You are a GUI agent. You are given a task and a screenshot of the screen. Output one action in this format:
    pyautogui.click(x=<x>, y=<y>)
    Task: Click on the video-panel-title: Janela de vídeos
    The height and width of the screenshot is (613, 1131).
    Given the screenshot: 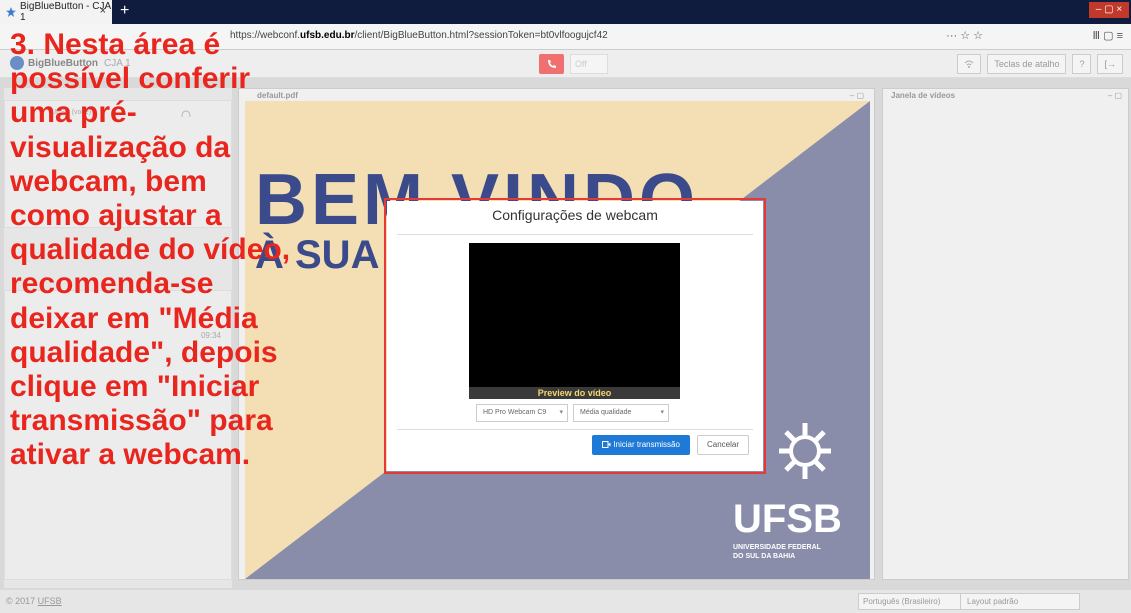 What is the action you would take?
    pyautogui.click(x=923, y=95)
    